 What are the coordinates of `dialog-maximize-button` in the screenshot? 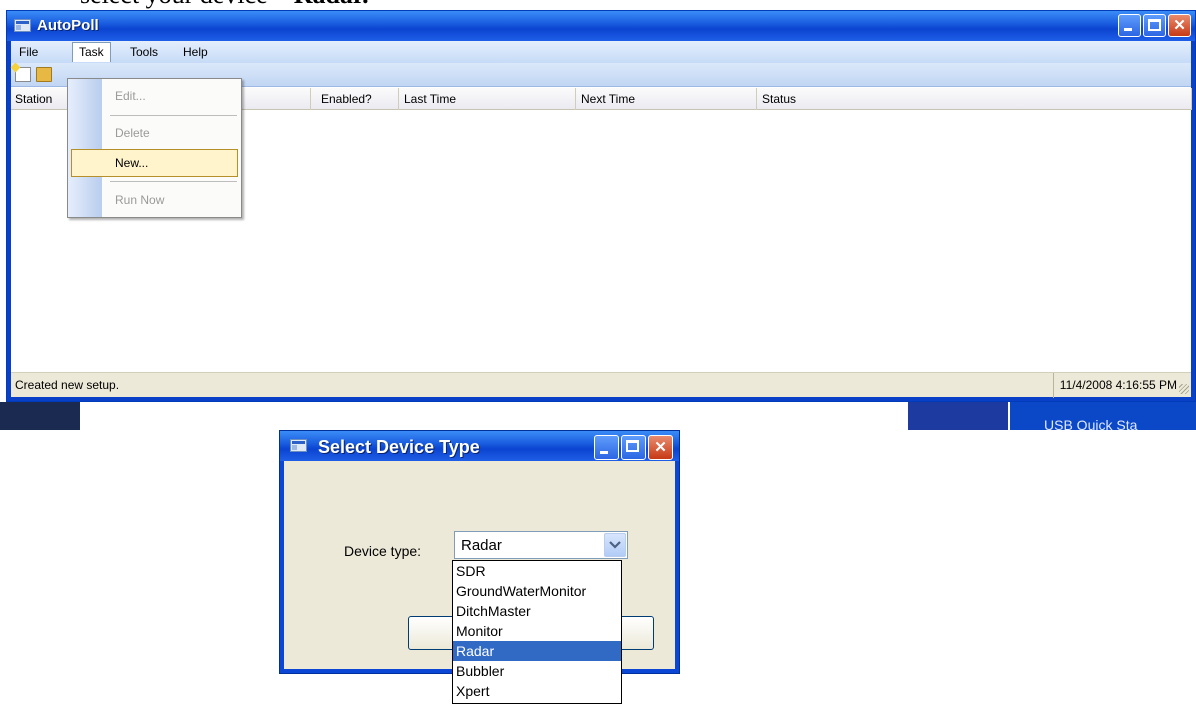 It's located at (633, 447).